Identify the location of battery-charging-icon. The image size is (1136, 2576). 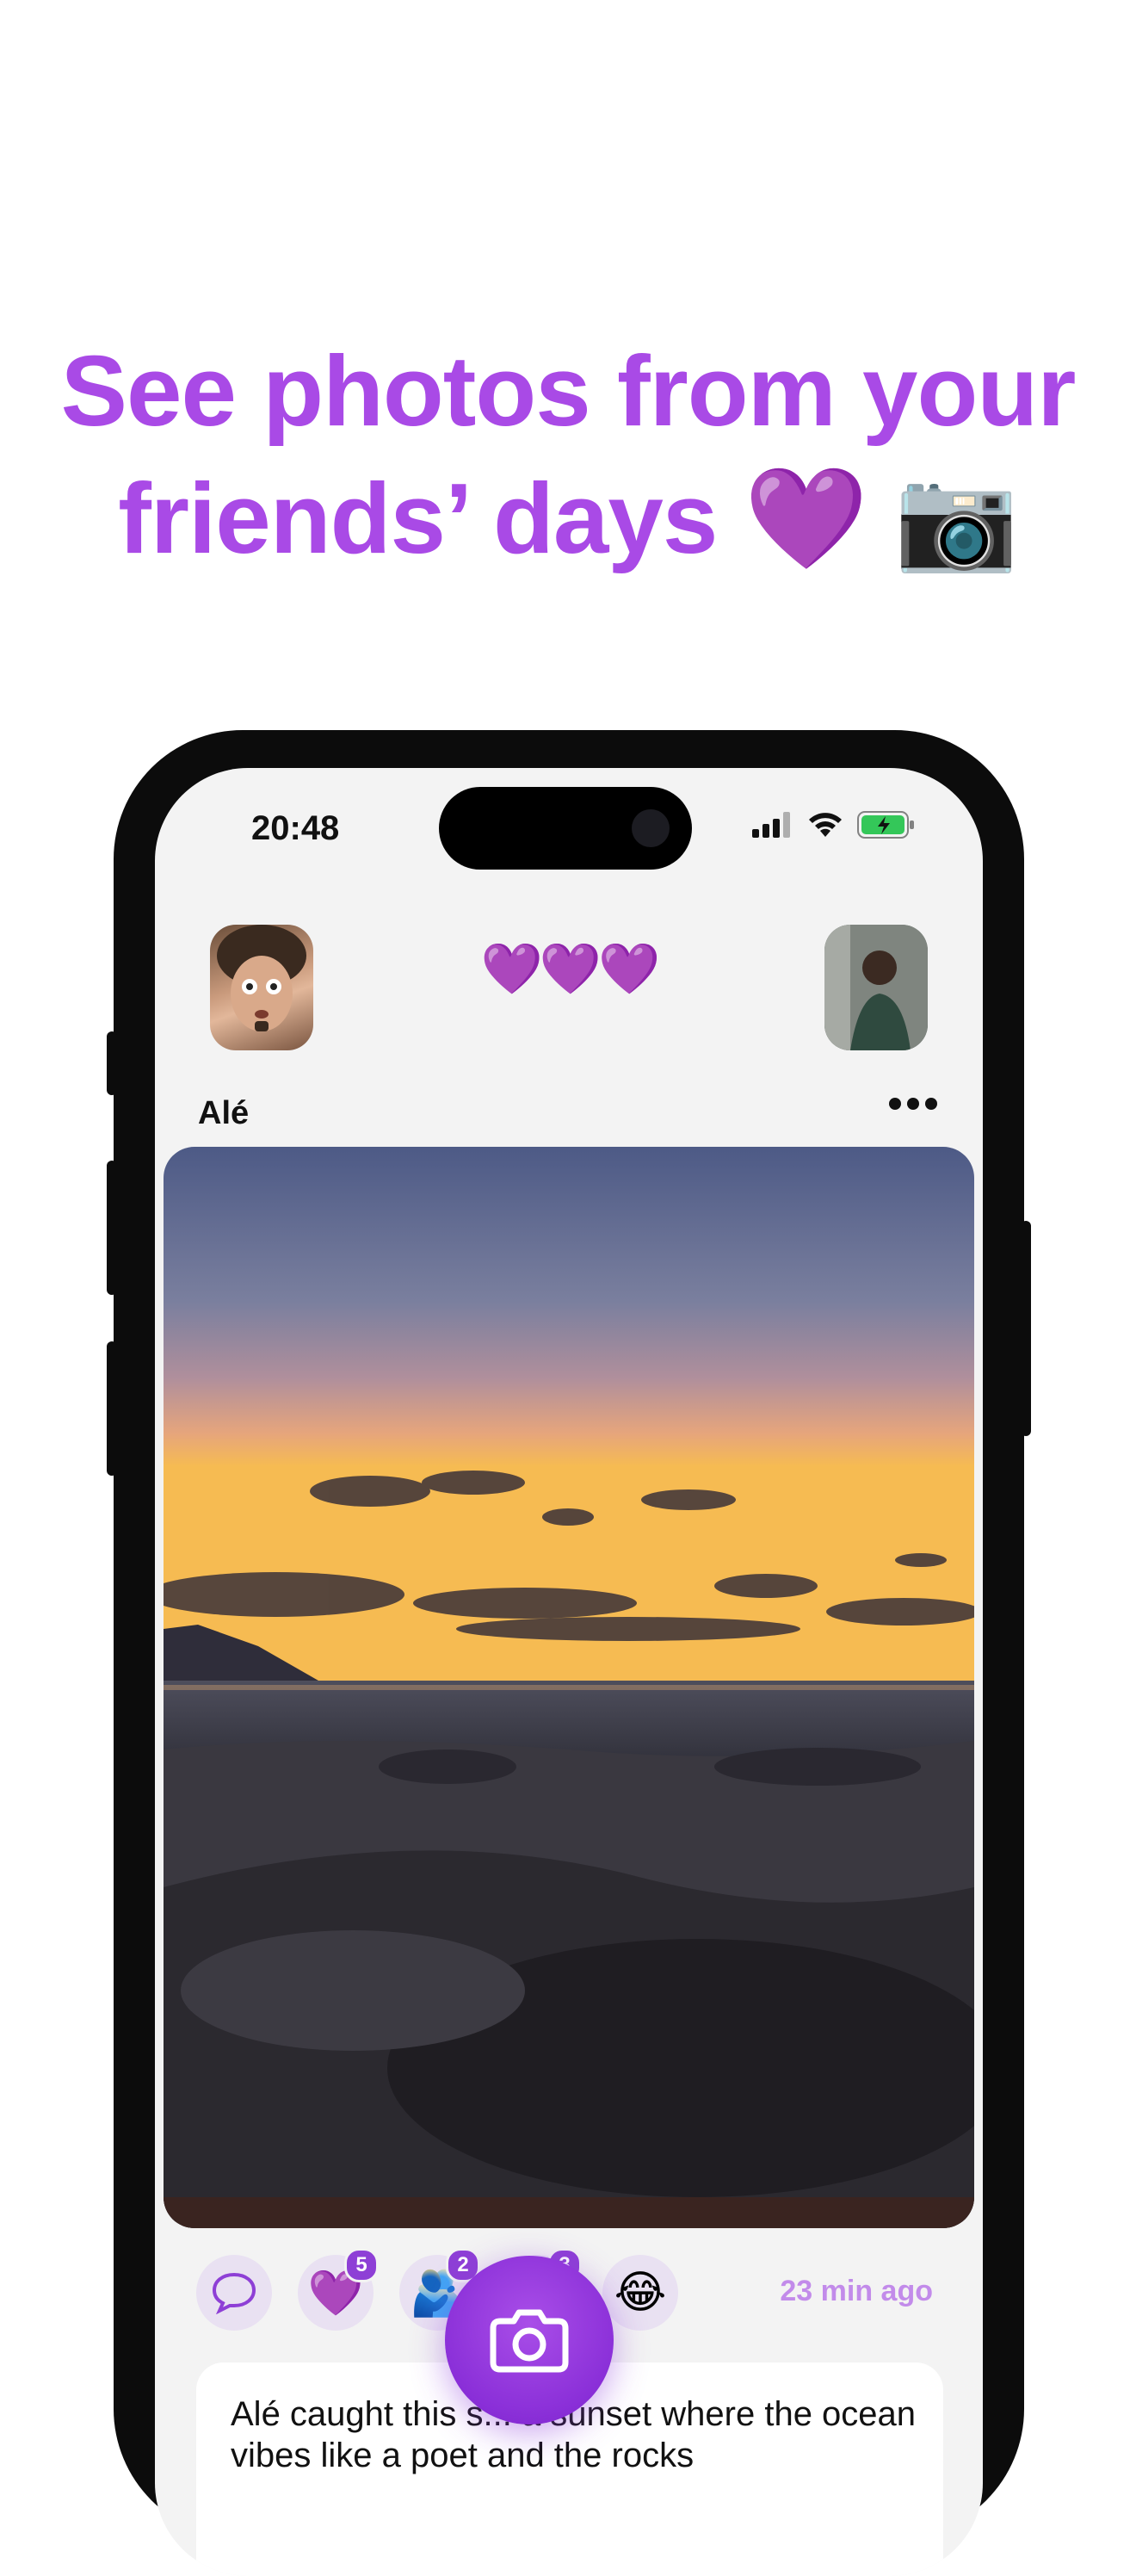
(886, 825).